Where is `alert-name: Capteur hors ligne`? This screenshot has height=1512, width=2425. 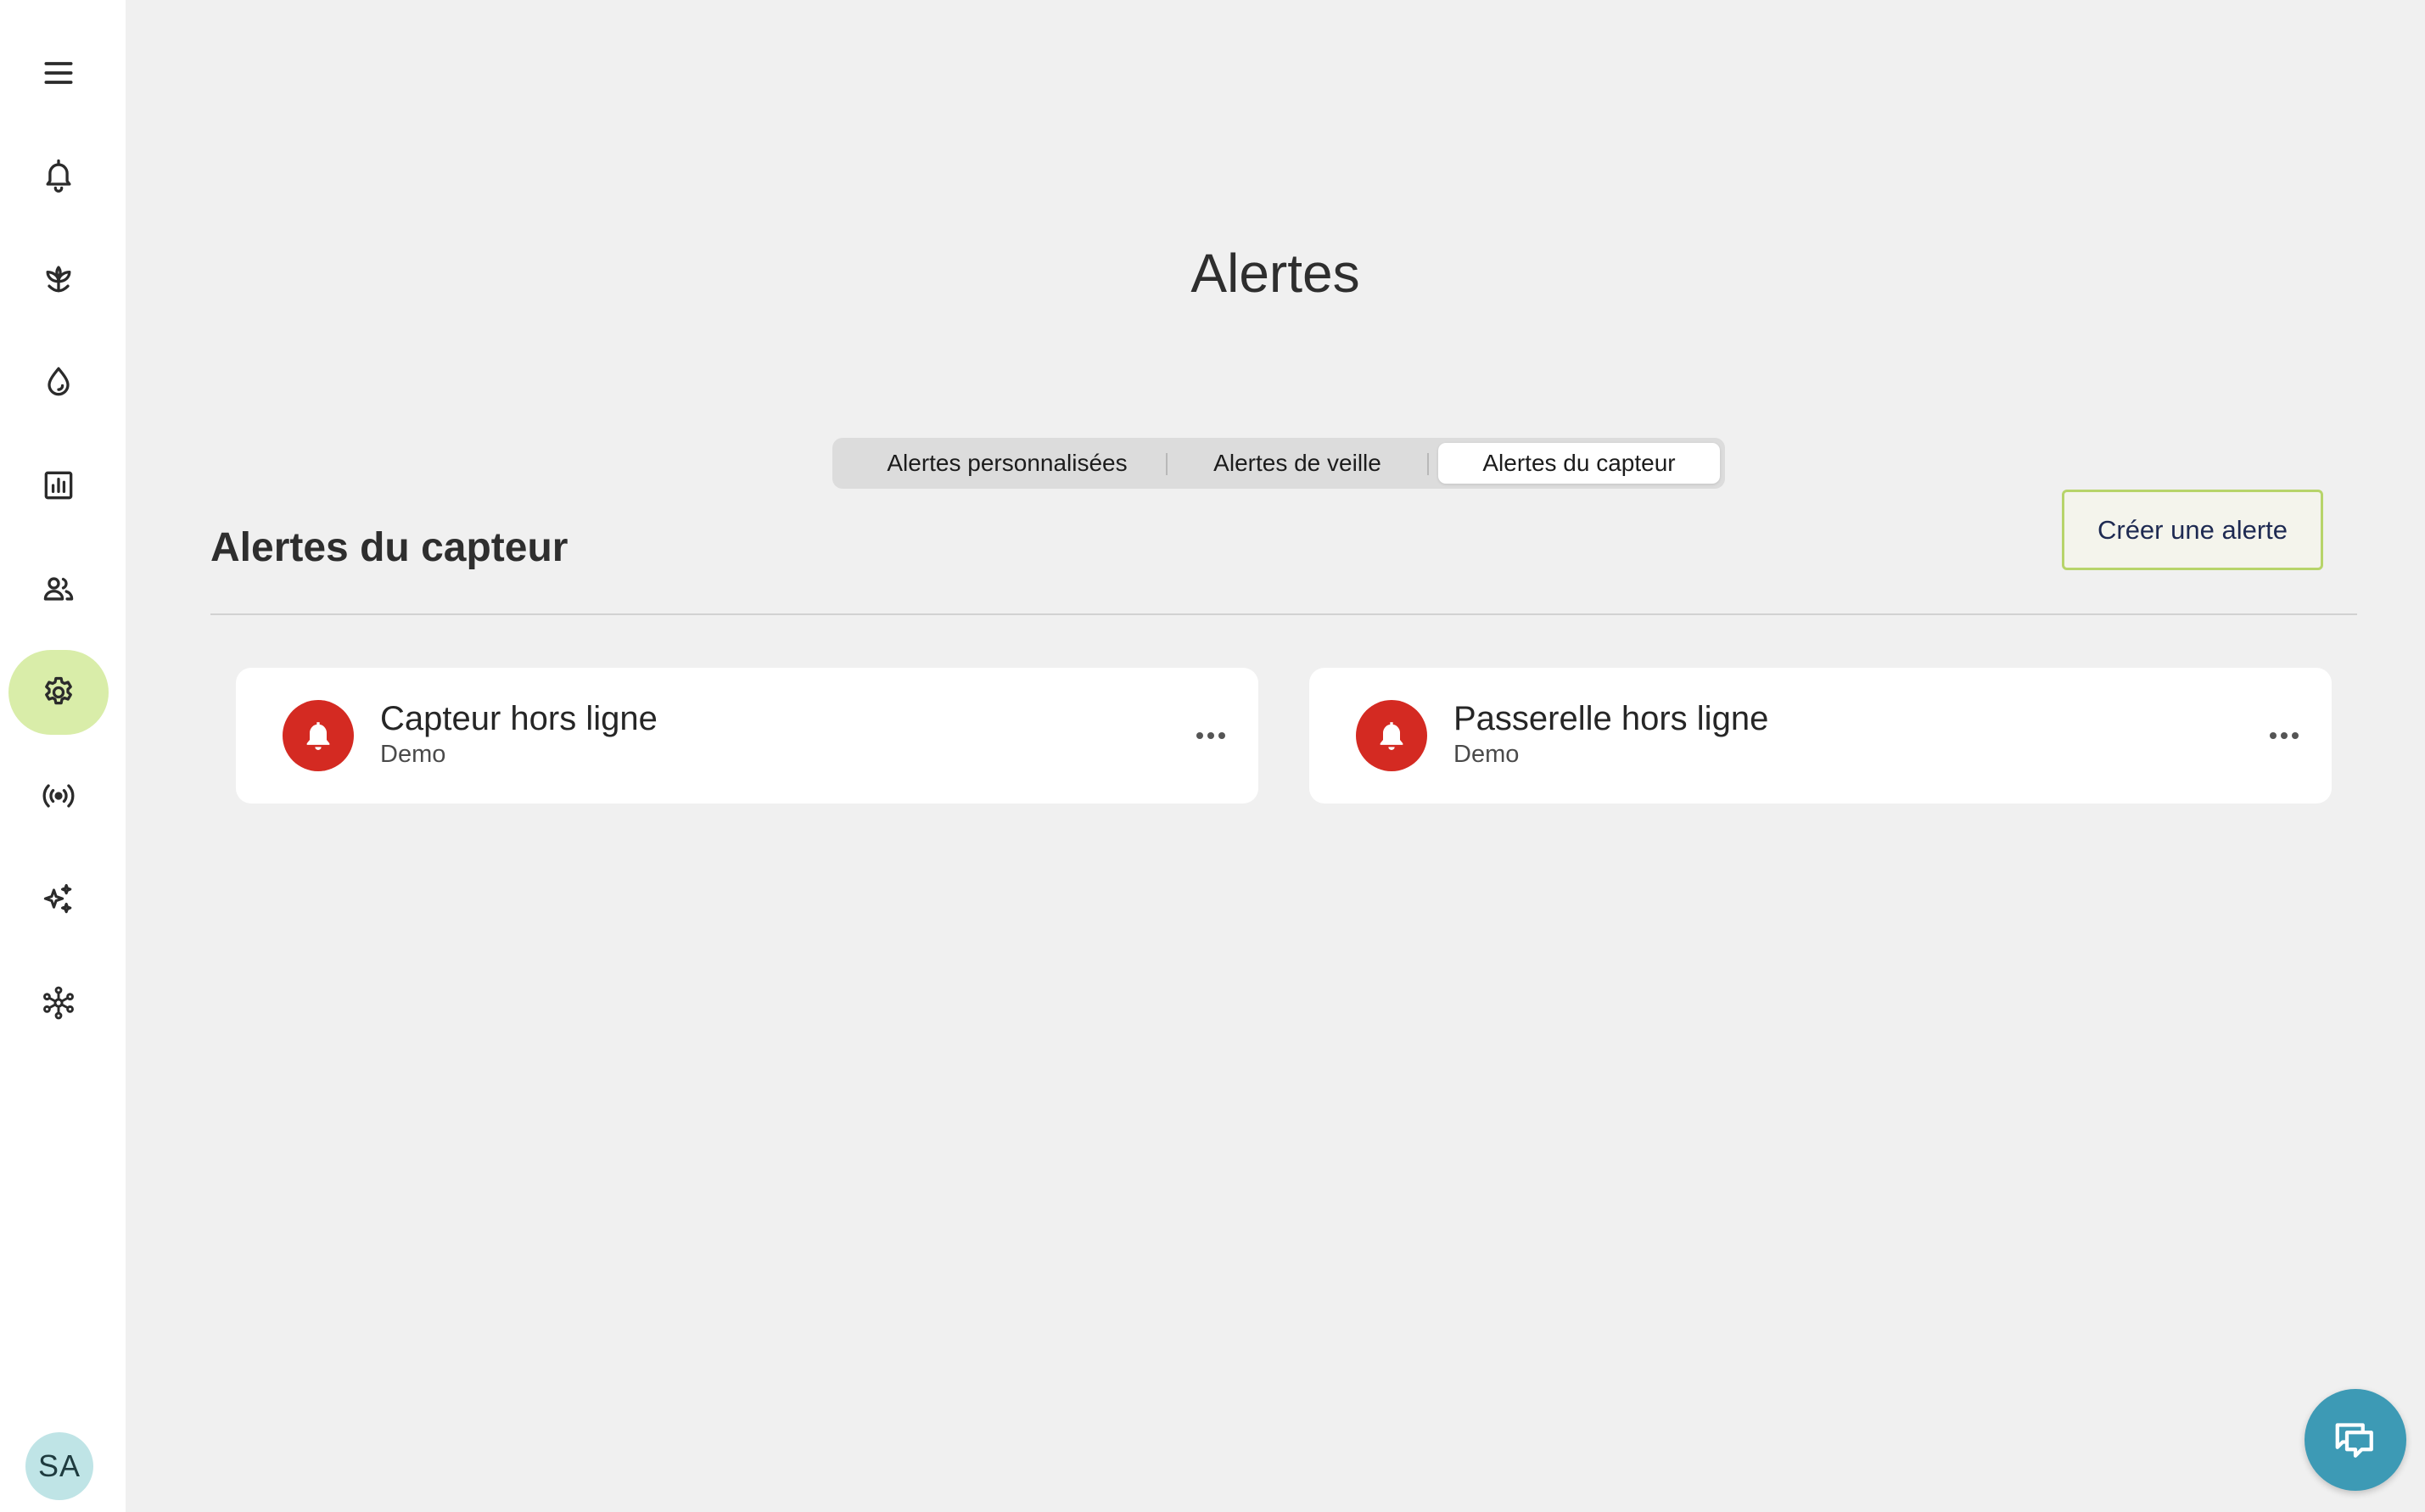 alert-name: Capteur hors ligne is located at coordinates (519, 718).